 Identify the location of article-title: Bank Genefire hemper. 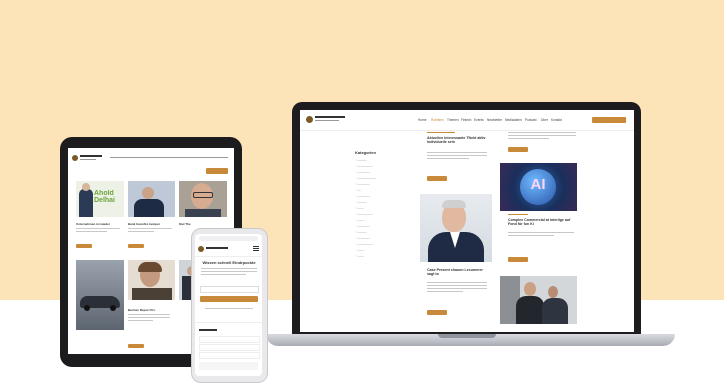
(151, 224).